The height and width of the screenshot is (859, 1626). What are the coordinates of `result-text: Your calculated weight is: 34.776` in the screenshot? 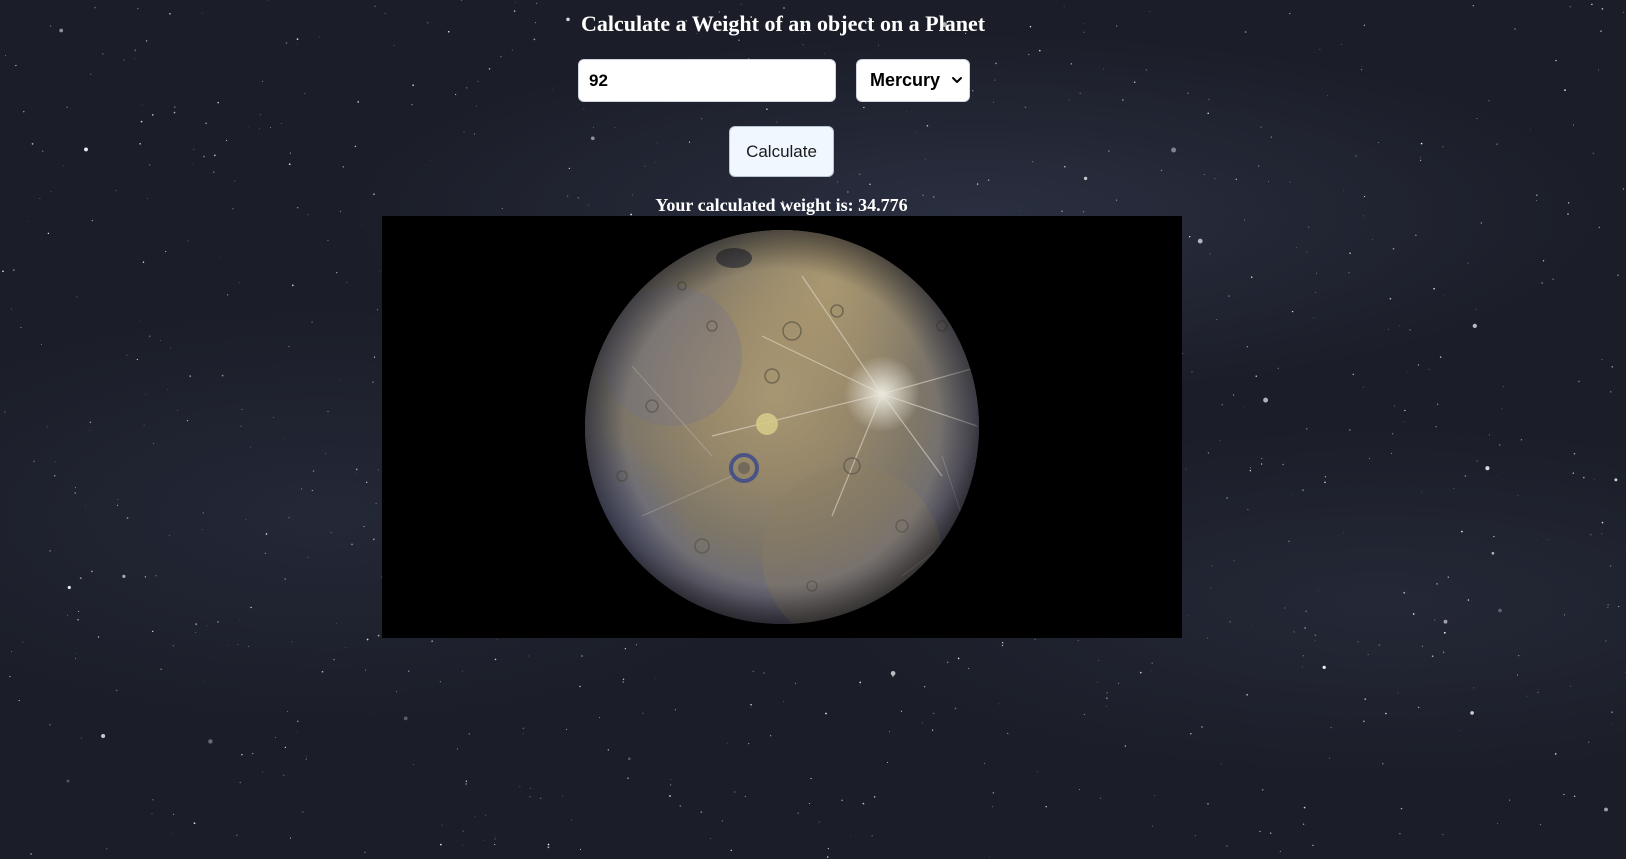 It's located at (781, 205).